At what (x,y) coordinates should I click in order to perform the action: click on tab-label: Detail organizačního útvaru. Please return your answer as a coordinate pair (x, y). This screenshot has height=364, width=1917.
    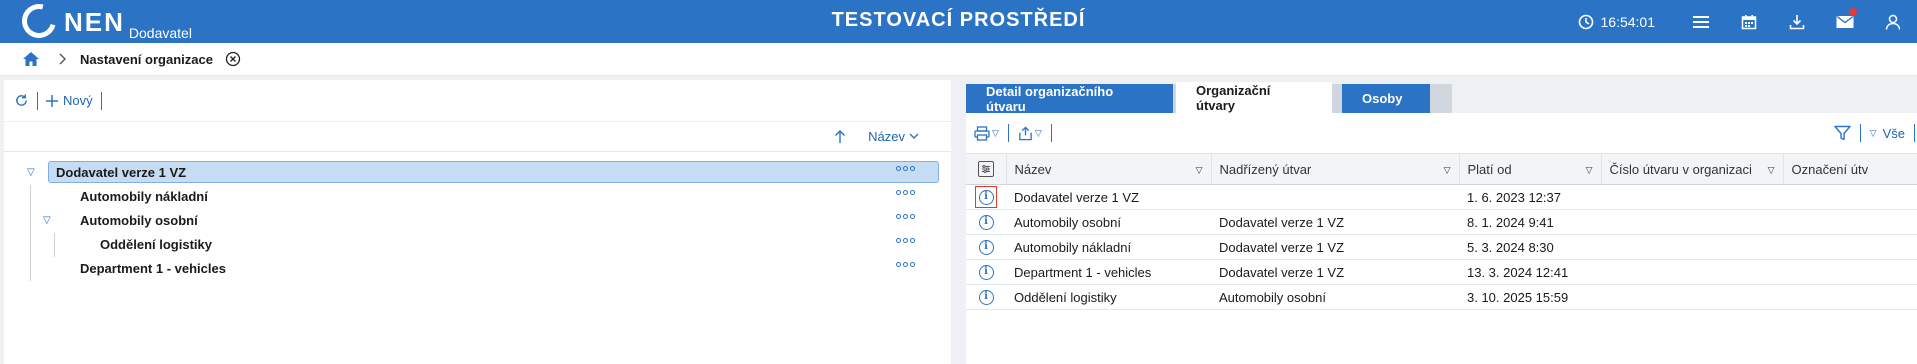
    Looking at the image, I should click on (1050, 98).